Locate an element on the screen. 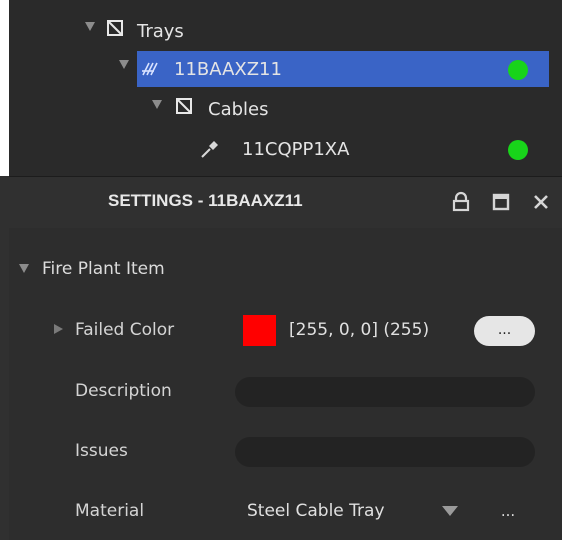 This screenshot has width=562, height=540. tree-item-11baaxz11: 11BAAXZ11 is located at coordinates (285, 70).